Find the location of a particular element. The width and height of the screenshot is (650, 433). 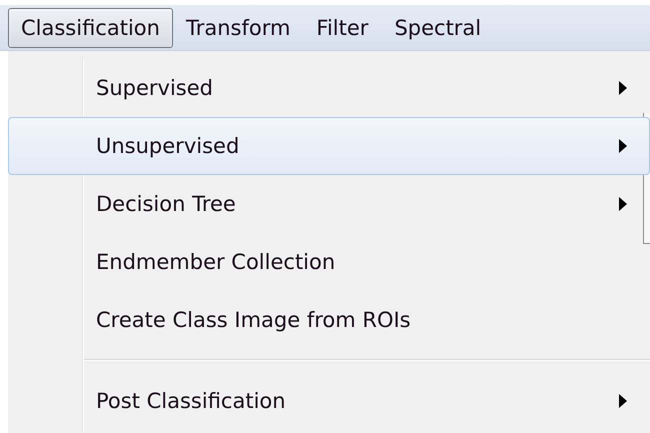

menu-bar-item: Classification is located at coordinates (90, 28).